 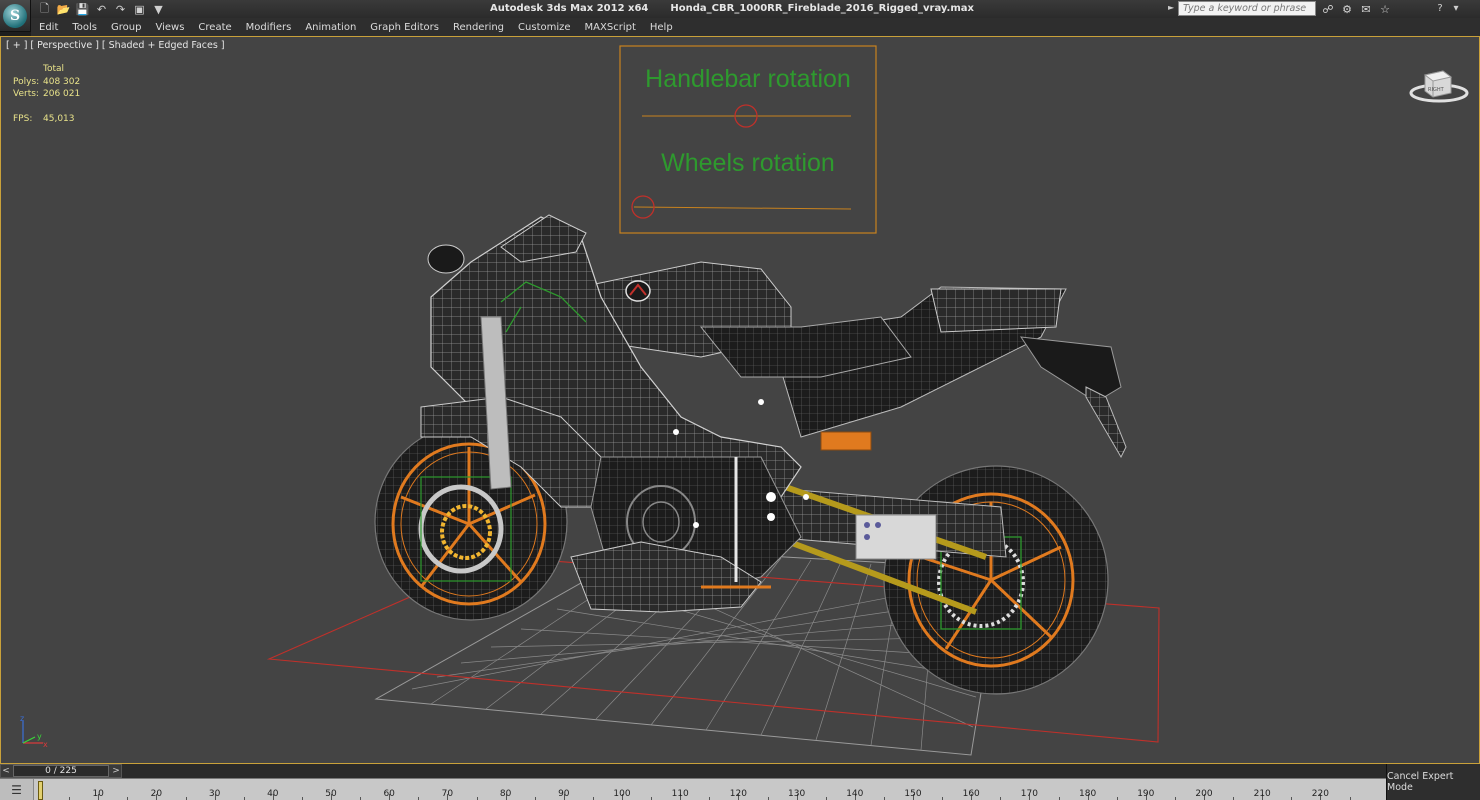 What do you see at coordinates (269, 27) in the screenshot?
I see `menu-modifiers: Modifiers` at bounding box center [269, 27].